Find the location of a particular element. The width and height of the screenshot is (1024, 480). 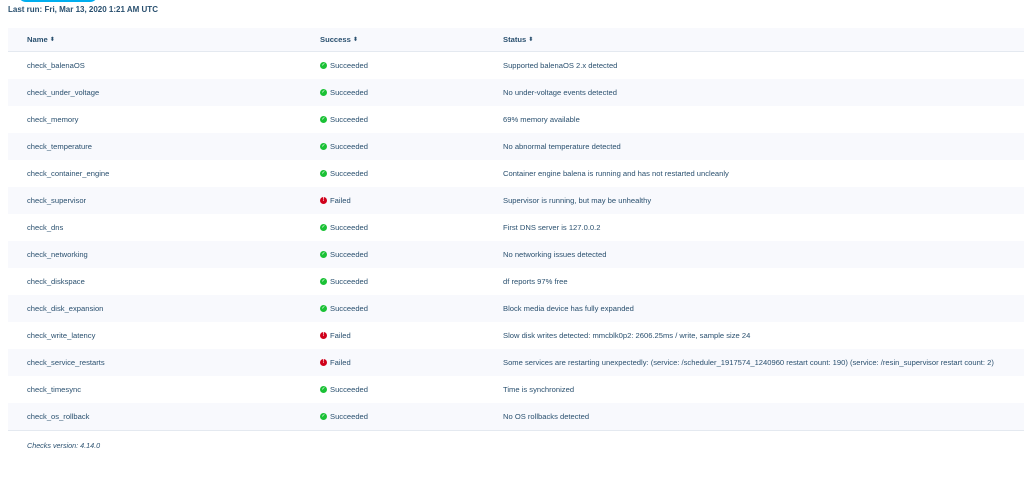

check-name: check_service_restarts is located at coordinates (66, 362).